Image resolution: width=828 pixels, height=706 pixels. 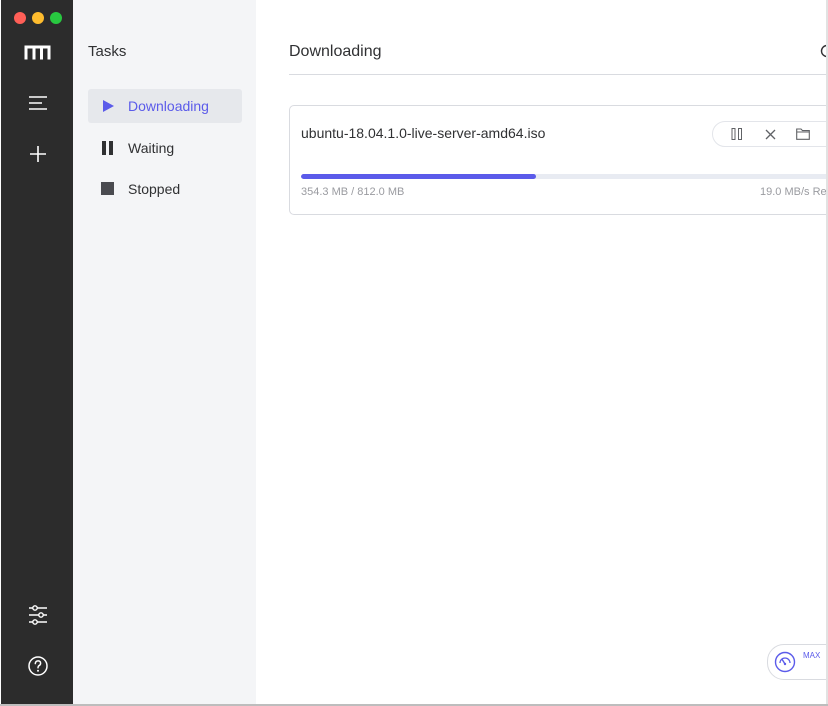 I want to click on nav-item-label: Waiting, so click(x=151, y=148).